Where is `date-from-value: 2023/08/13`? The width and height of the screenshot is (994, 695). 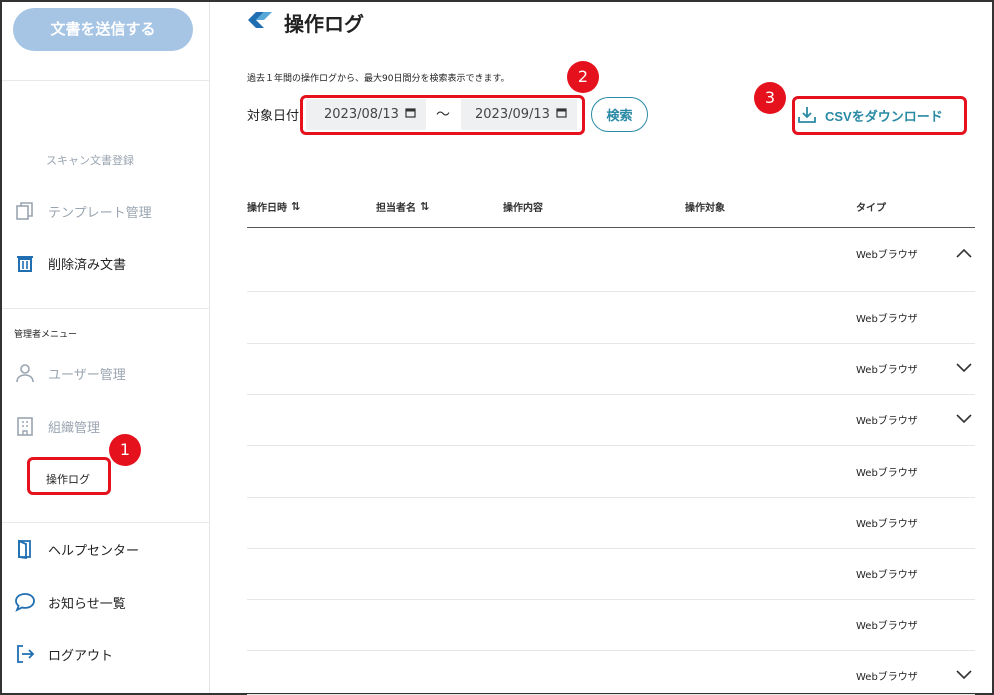 date-from-value: 2023/08/13 is located at coordinates (361, 114).